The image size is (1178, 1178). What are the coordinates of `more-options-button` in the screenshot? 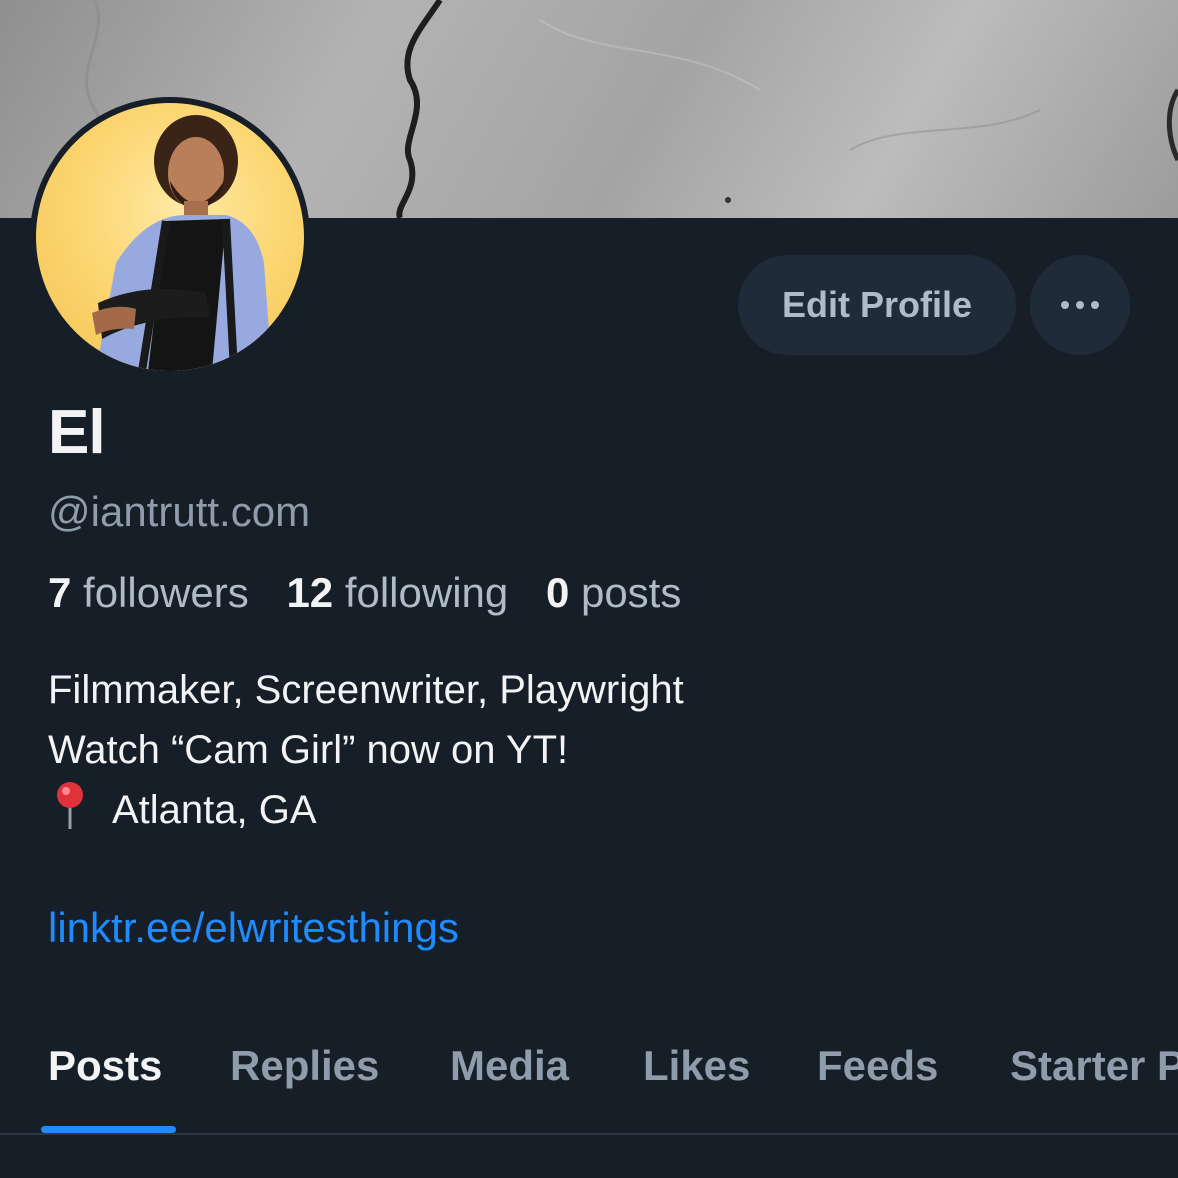 It's located at (1080, 305).